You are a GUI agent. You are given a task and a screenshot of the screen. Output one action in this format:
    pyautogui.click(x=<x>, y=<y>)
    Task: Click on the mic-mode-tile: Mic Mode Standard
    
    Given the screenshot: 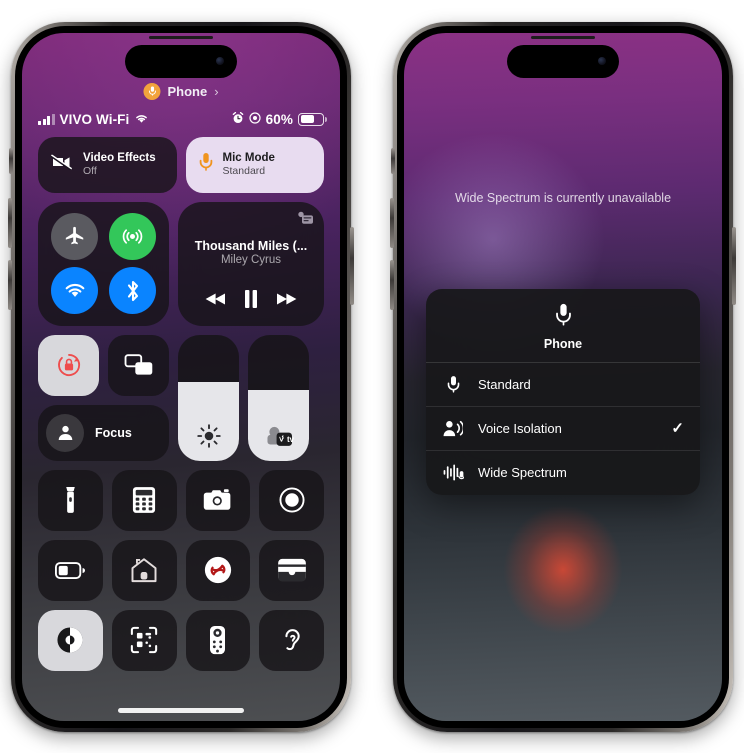 What is the action you would take?
    pyautogui.click(x=254, y=164)
    